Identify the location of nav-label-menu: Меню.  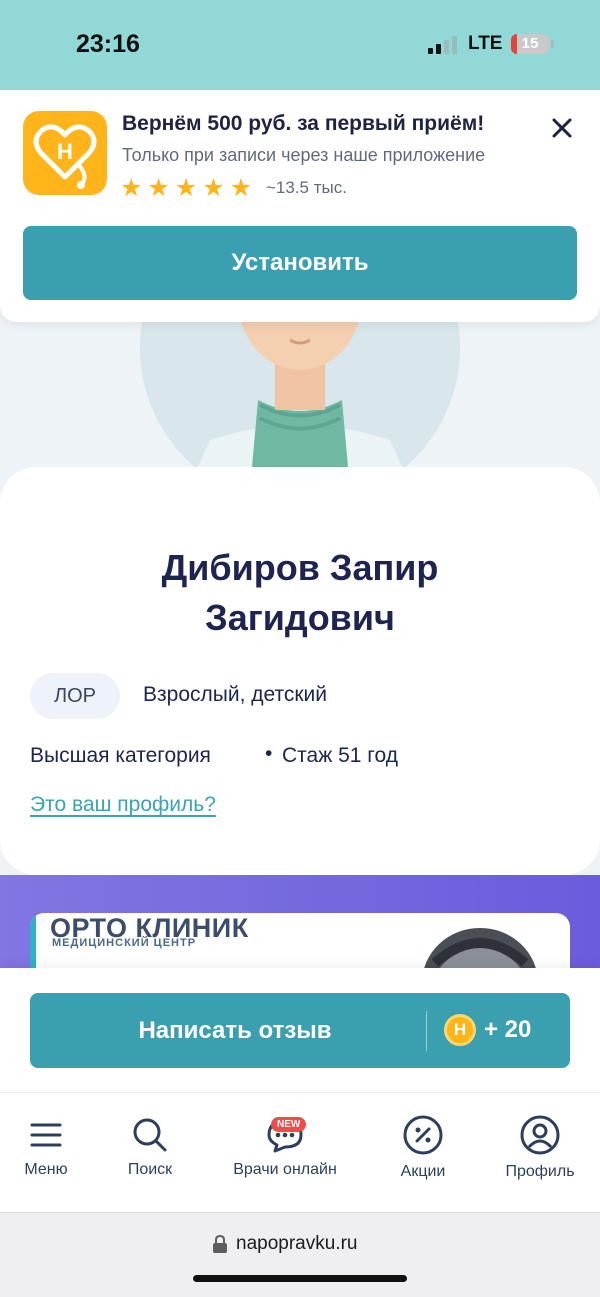
(46, 1169).